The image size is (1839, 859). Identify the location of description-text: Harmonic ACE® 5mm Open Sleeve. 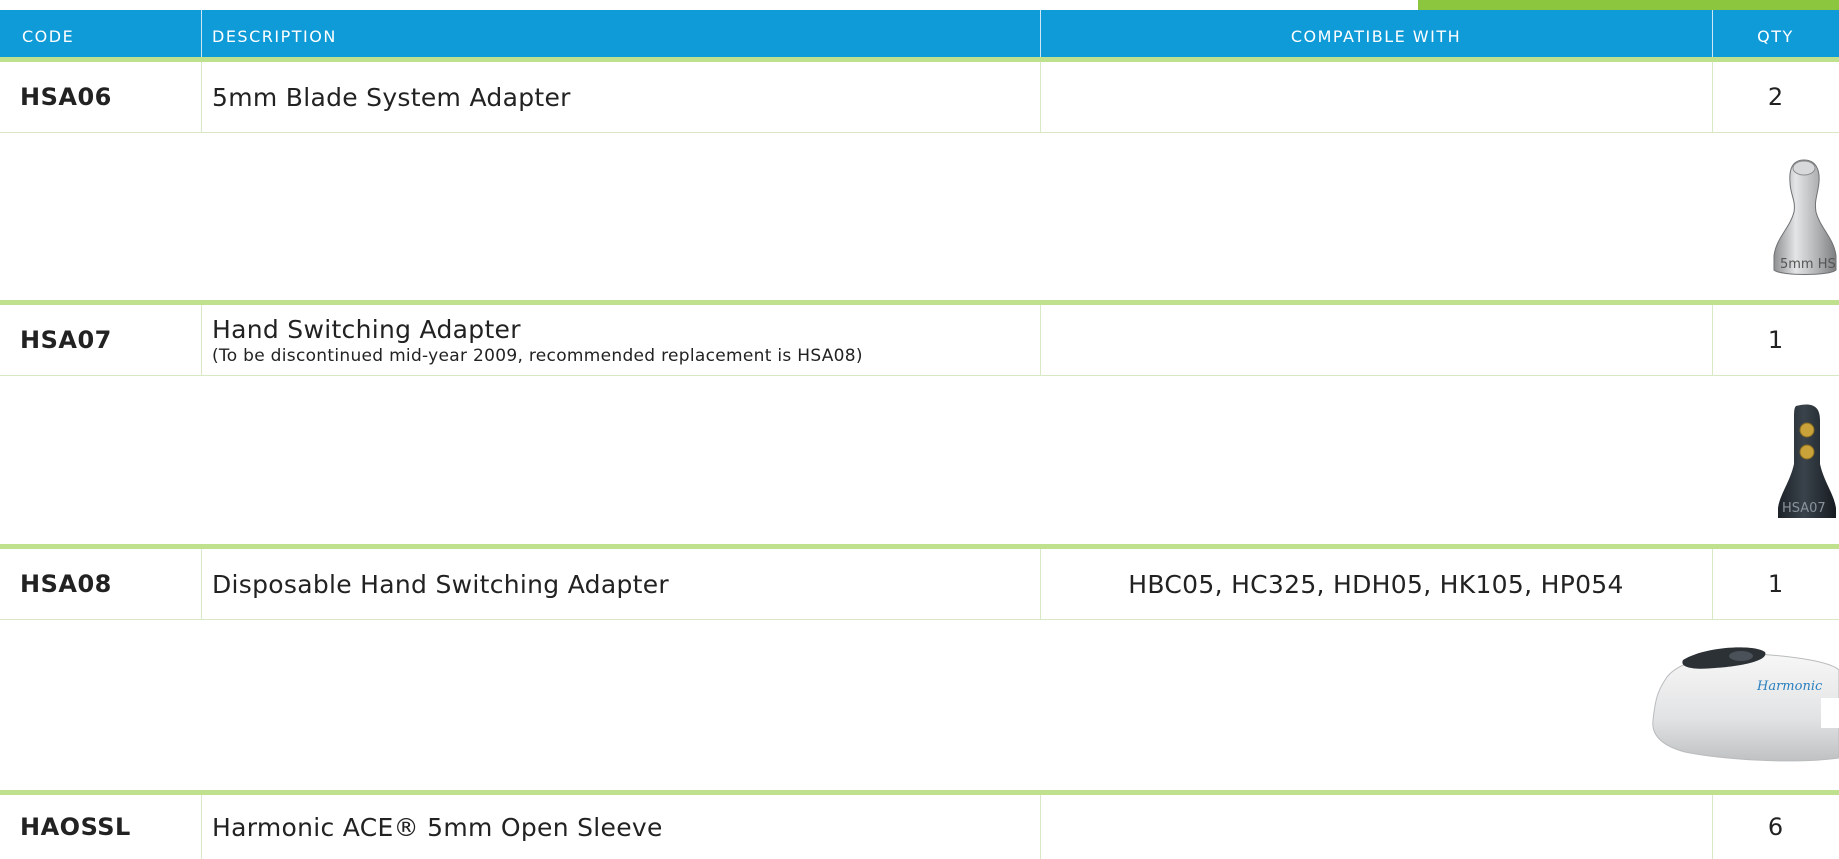
(437, 827).